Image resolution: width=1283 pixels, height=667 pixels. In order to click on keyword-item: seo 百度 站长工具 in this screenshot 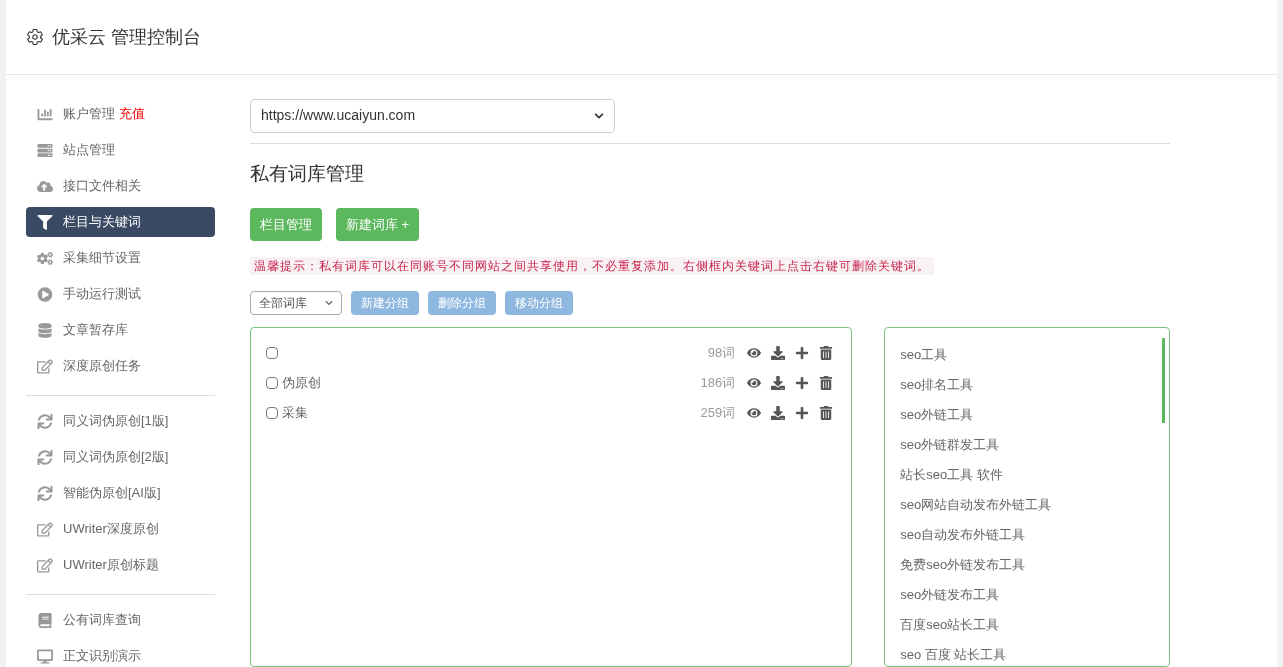, I will do `click(1034, 653)`.